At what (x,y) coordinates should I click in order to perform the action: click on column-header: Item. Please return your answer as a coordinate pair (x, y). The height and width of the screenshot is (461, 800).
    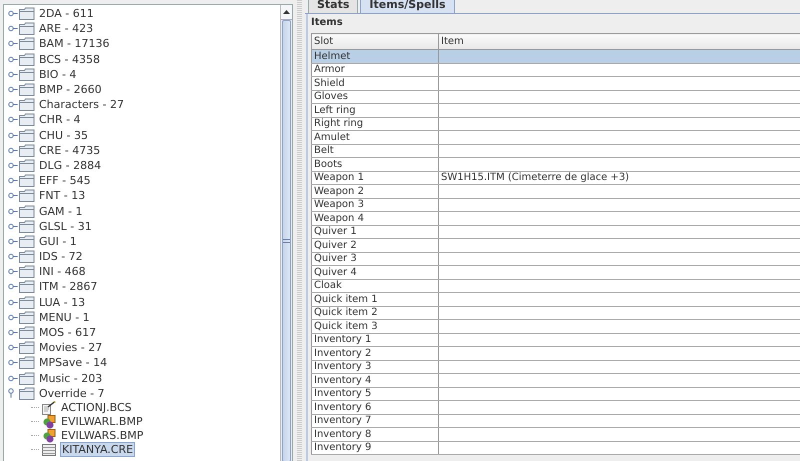
    Looking at the image, I should click on (619, 42).